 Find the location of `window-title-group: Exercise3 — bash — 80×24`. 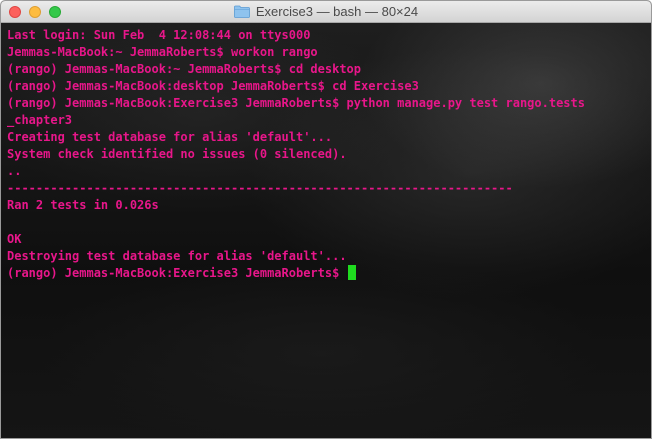

window-title-group: Exercise3 — bash — 80×24 is located at coordinates (326, 11).